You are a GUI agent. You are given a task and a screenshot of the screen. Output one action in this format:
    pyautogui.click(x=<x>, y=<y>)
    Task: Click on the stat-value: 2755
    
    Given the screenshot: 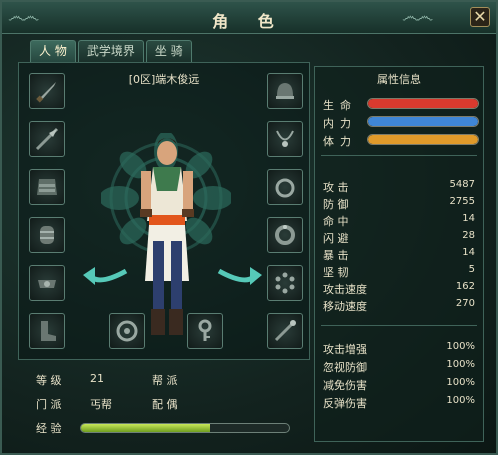 What is the action you would take?
    pyautogui.click(x=462, y=201)
    